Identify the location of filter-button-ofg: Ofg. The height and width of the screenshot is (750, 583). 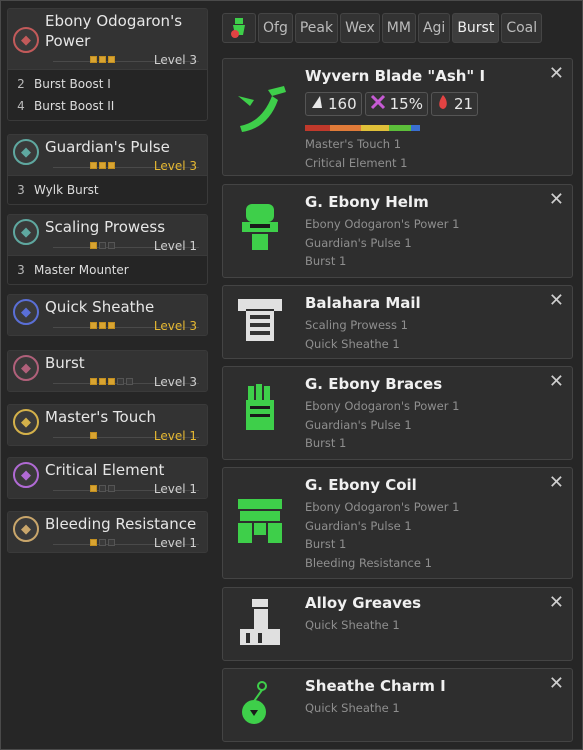
(275, 28).